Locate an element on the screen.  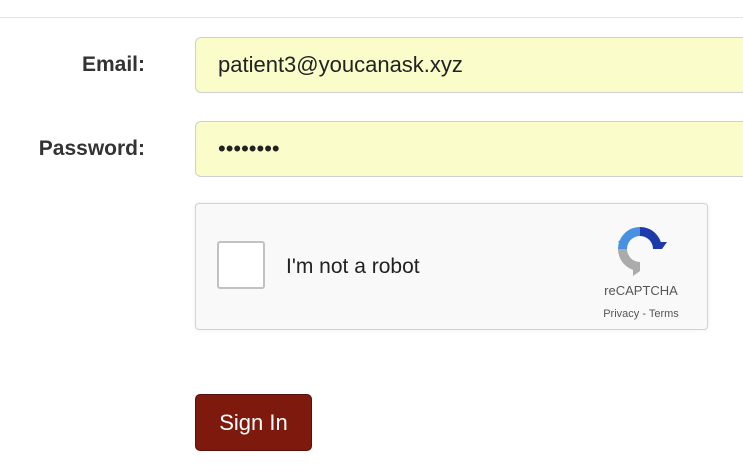
password-field is located at coordinates (469, 149).